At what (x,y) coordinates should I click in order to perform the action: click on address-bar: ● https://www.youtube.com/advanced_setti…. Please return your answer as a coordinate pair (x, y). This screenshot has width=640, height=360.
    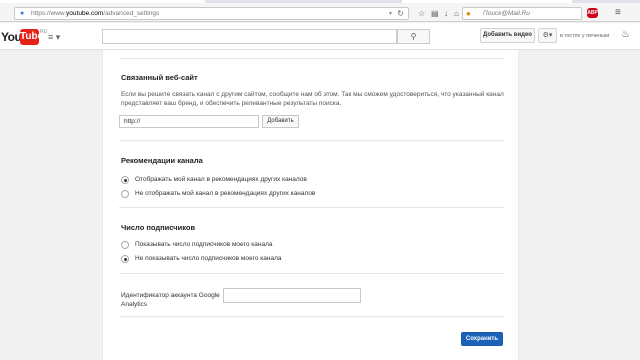
    Looking at the image, I should click on (211, 13).